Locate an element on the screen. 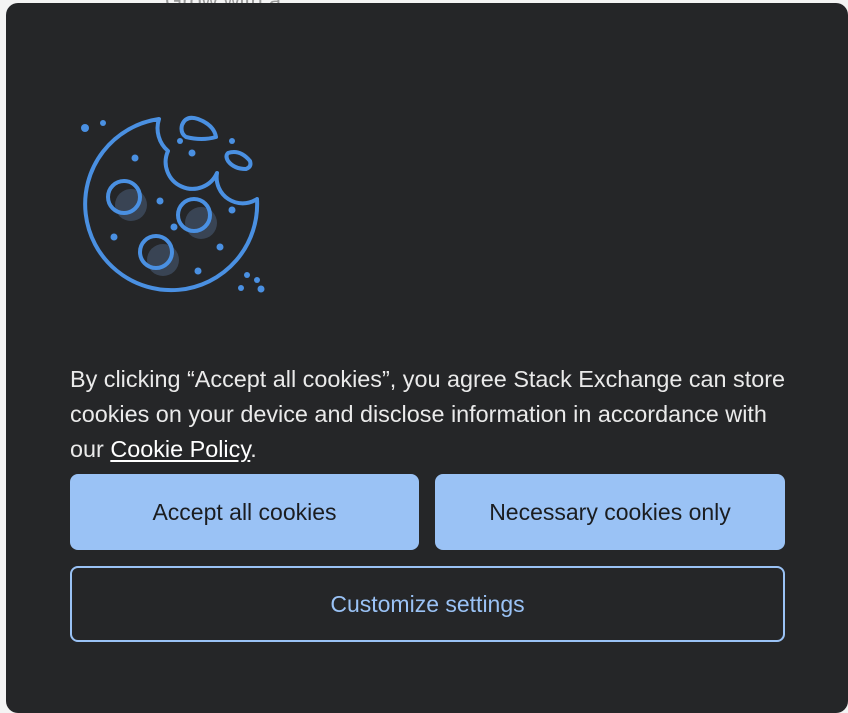  customize-settings-label: Customize settings is located at coordinates (427, 603).